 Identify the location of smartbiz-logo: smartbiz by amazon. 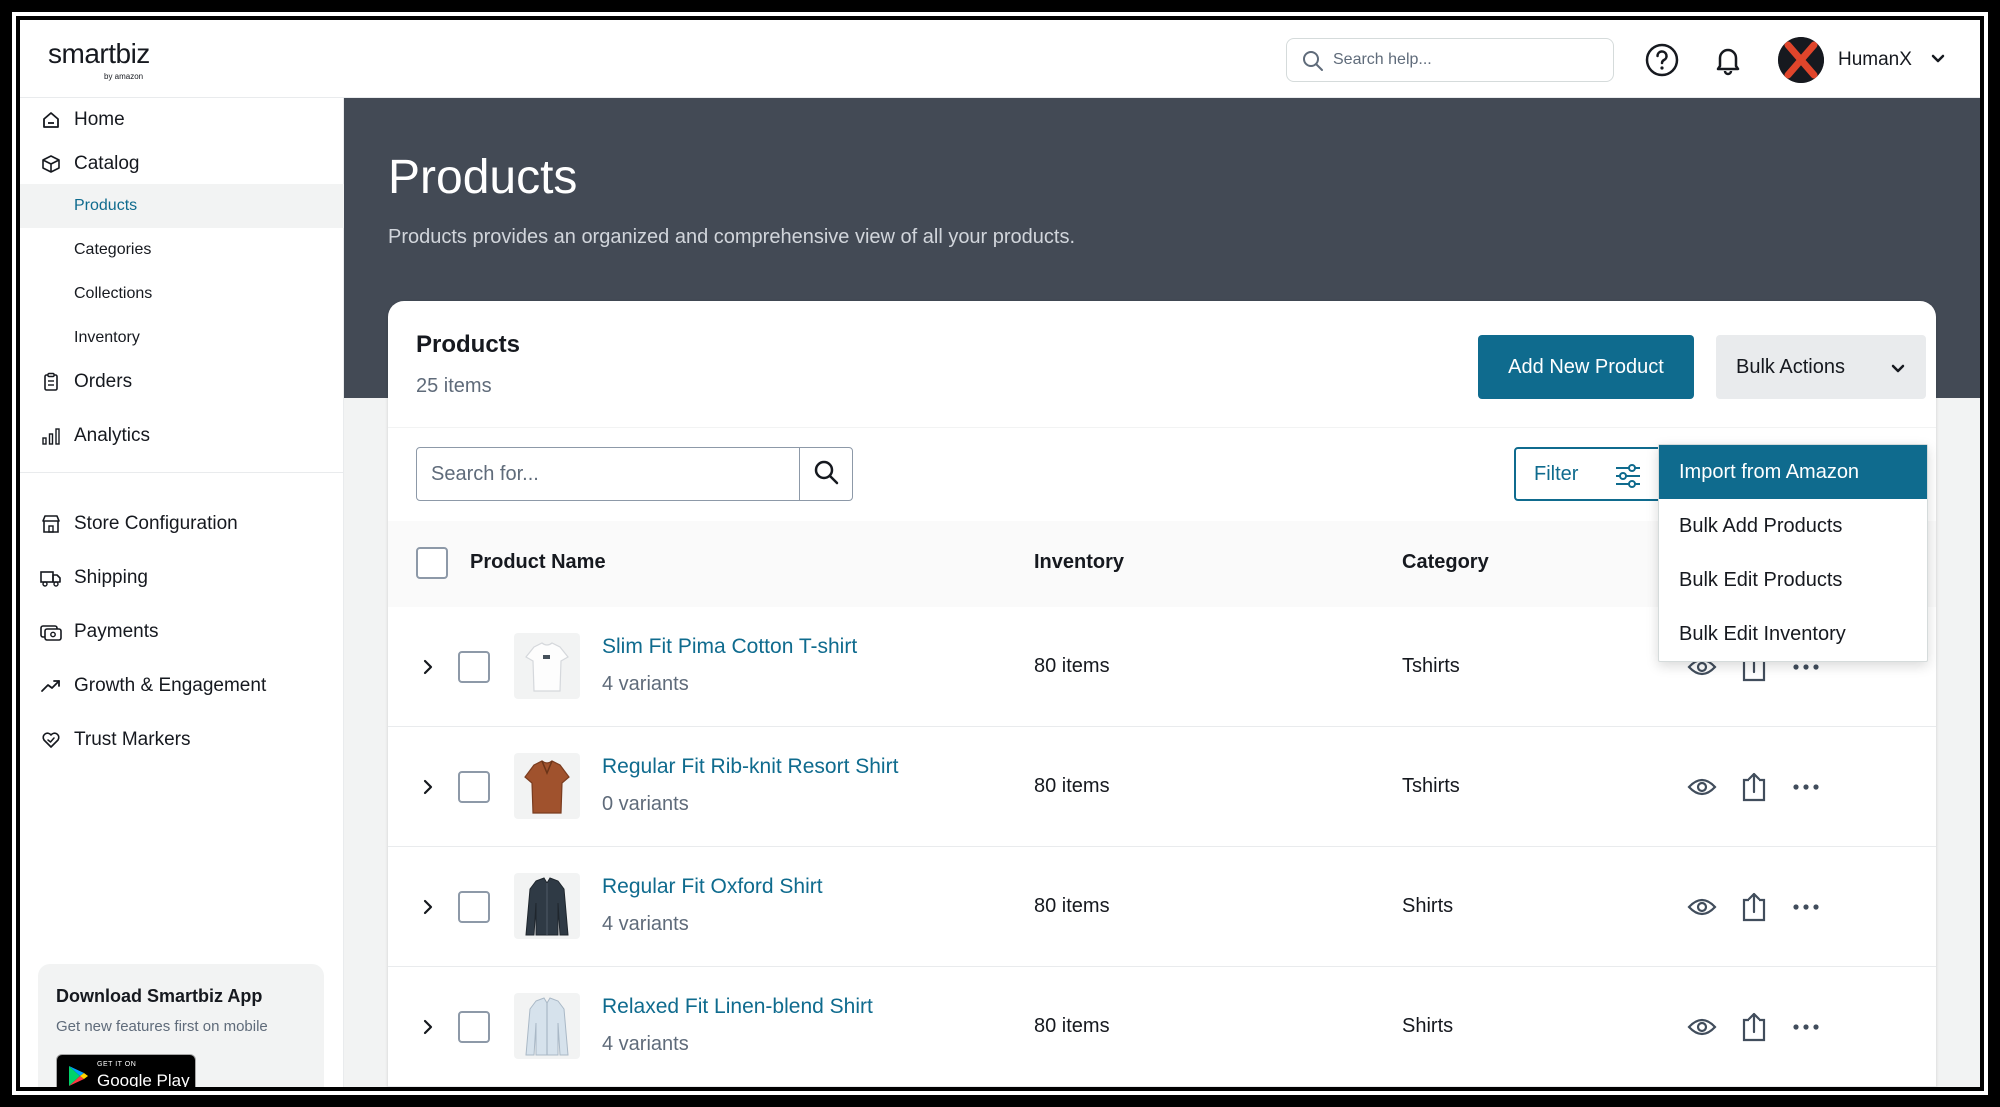
(108, 61).